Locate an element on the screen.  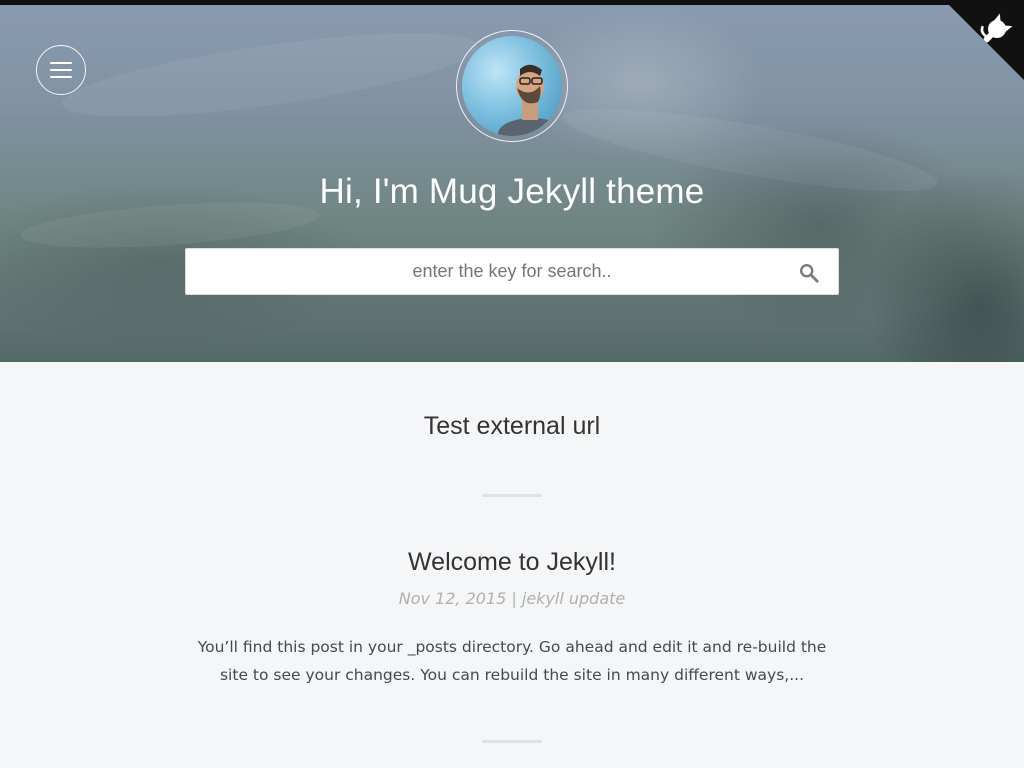
search-box is located at coordinates (512, 271).